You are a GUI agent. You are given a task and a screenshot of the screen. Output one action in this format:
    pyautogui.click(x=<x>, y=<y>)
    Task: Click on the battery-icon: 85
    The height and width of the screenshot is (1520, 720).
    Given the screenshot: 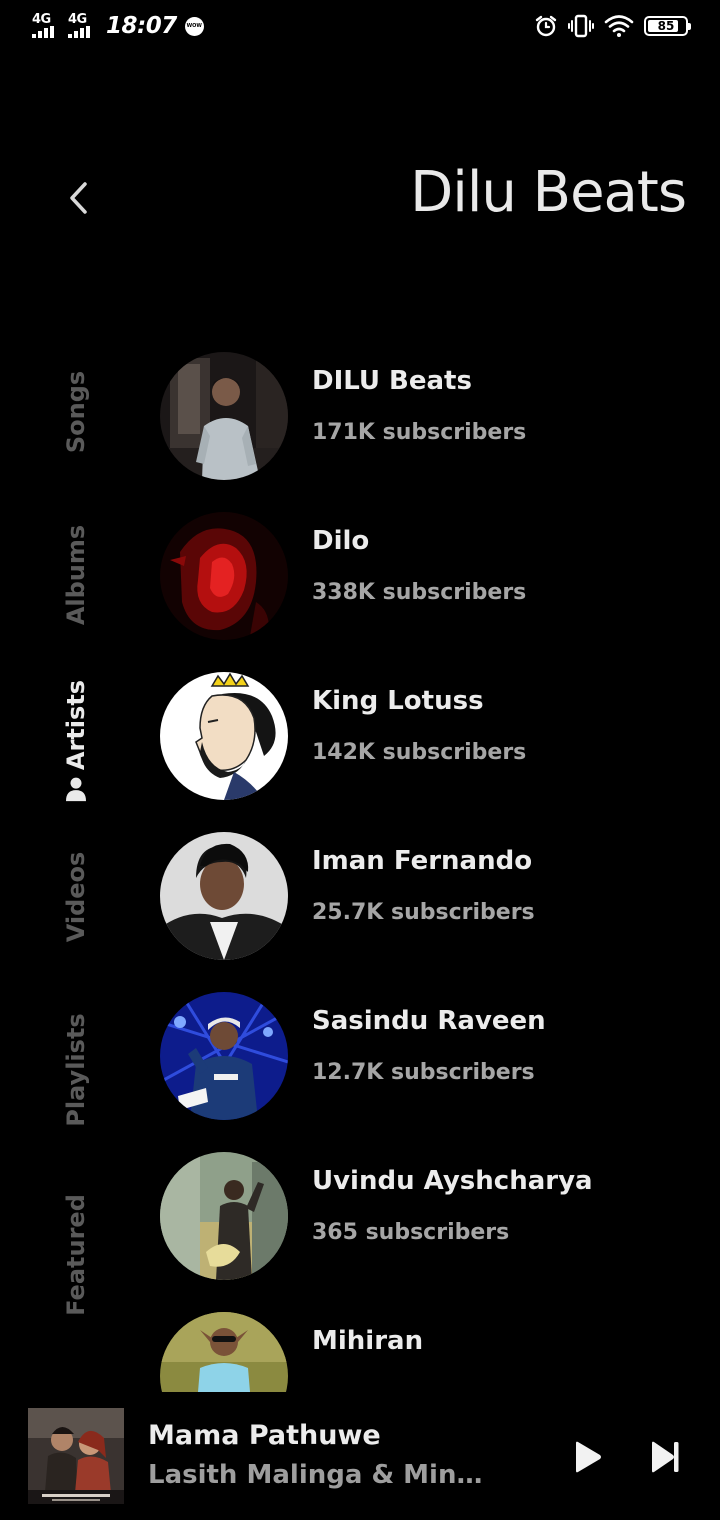 What is the action you would take?
    pyautogui.click(x=667, y=26)
    